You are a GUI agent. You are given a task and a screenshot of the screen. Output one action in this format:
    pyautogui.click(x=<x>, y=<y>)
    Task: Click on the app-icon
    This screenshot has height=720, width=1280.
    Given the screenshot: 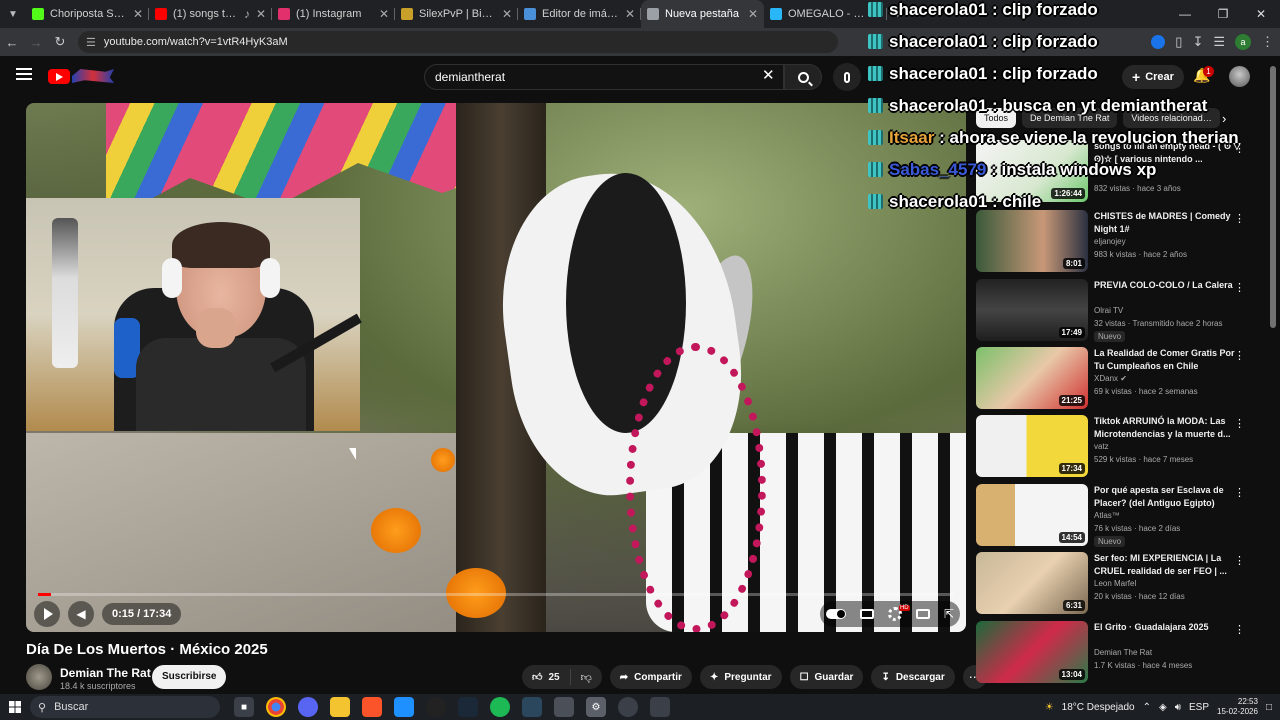 What is the action you would take?
    pyautogui.click(x=660, y=707)
    